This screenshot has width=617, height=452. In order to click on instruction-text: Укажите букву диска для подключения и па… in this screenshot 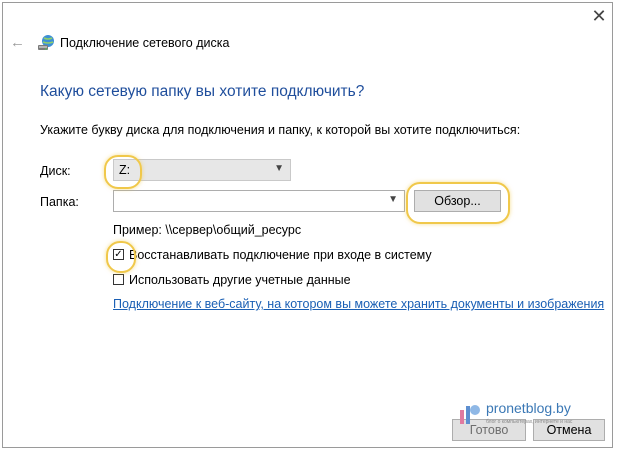, I will do `click(280, 130)`.